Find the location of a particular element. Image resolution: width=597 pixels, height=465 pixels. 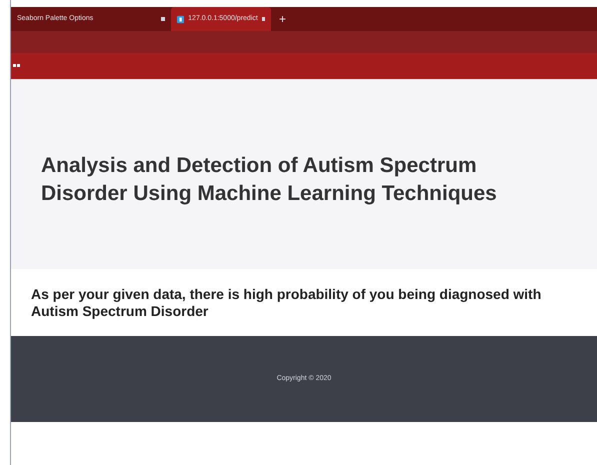

result-message: As per your given data, there is high probability of you being diagnosed with Autism Spectrum Disorder is located at coordinates (286, 303).